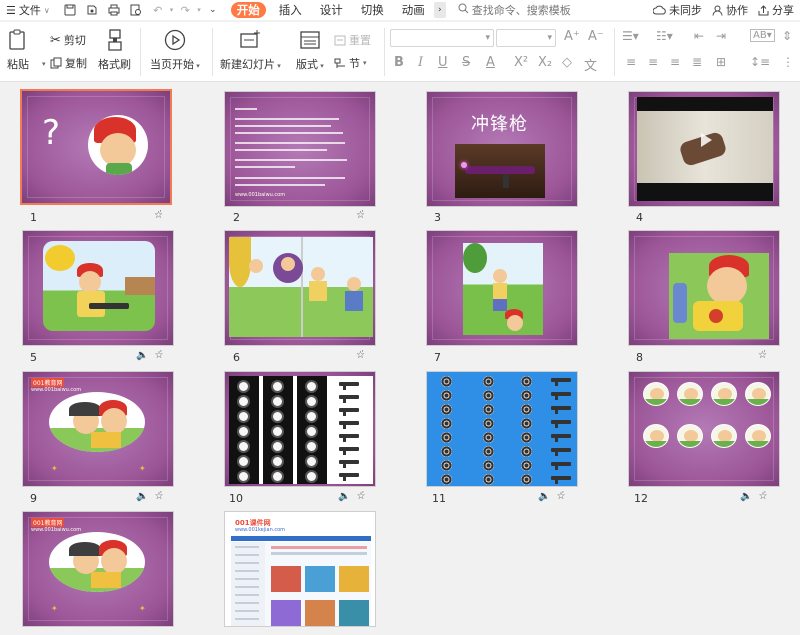 The width and height of the screenshot is (800, 635). I want to click on ribbon-divider, so click(614, 52).